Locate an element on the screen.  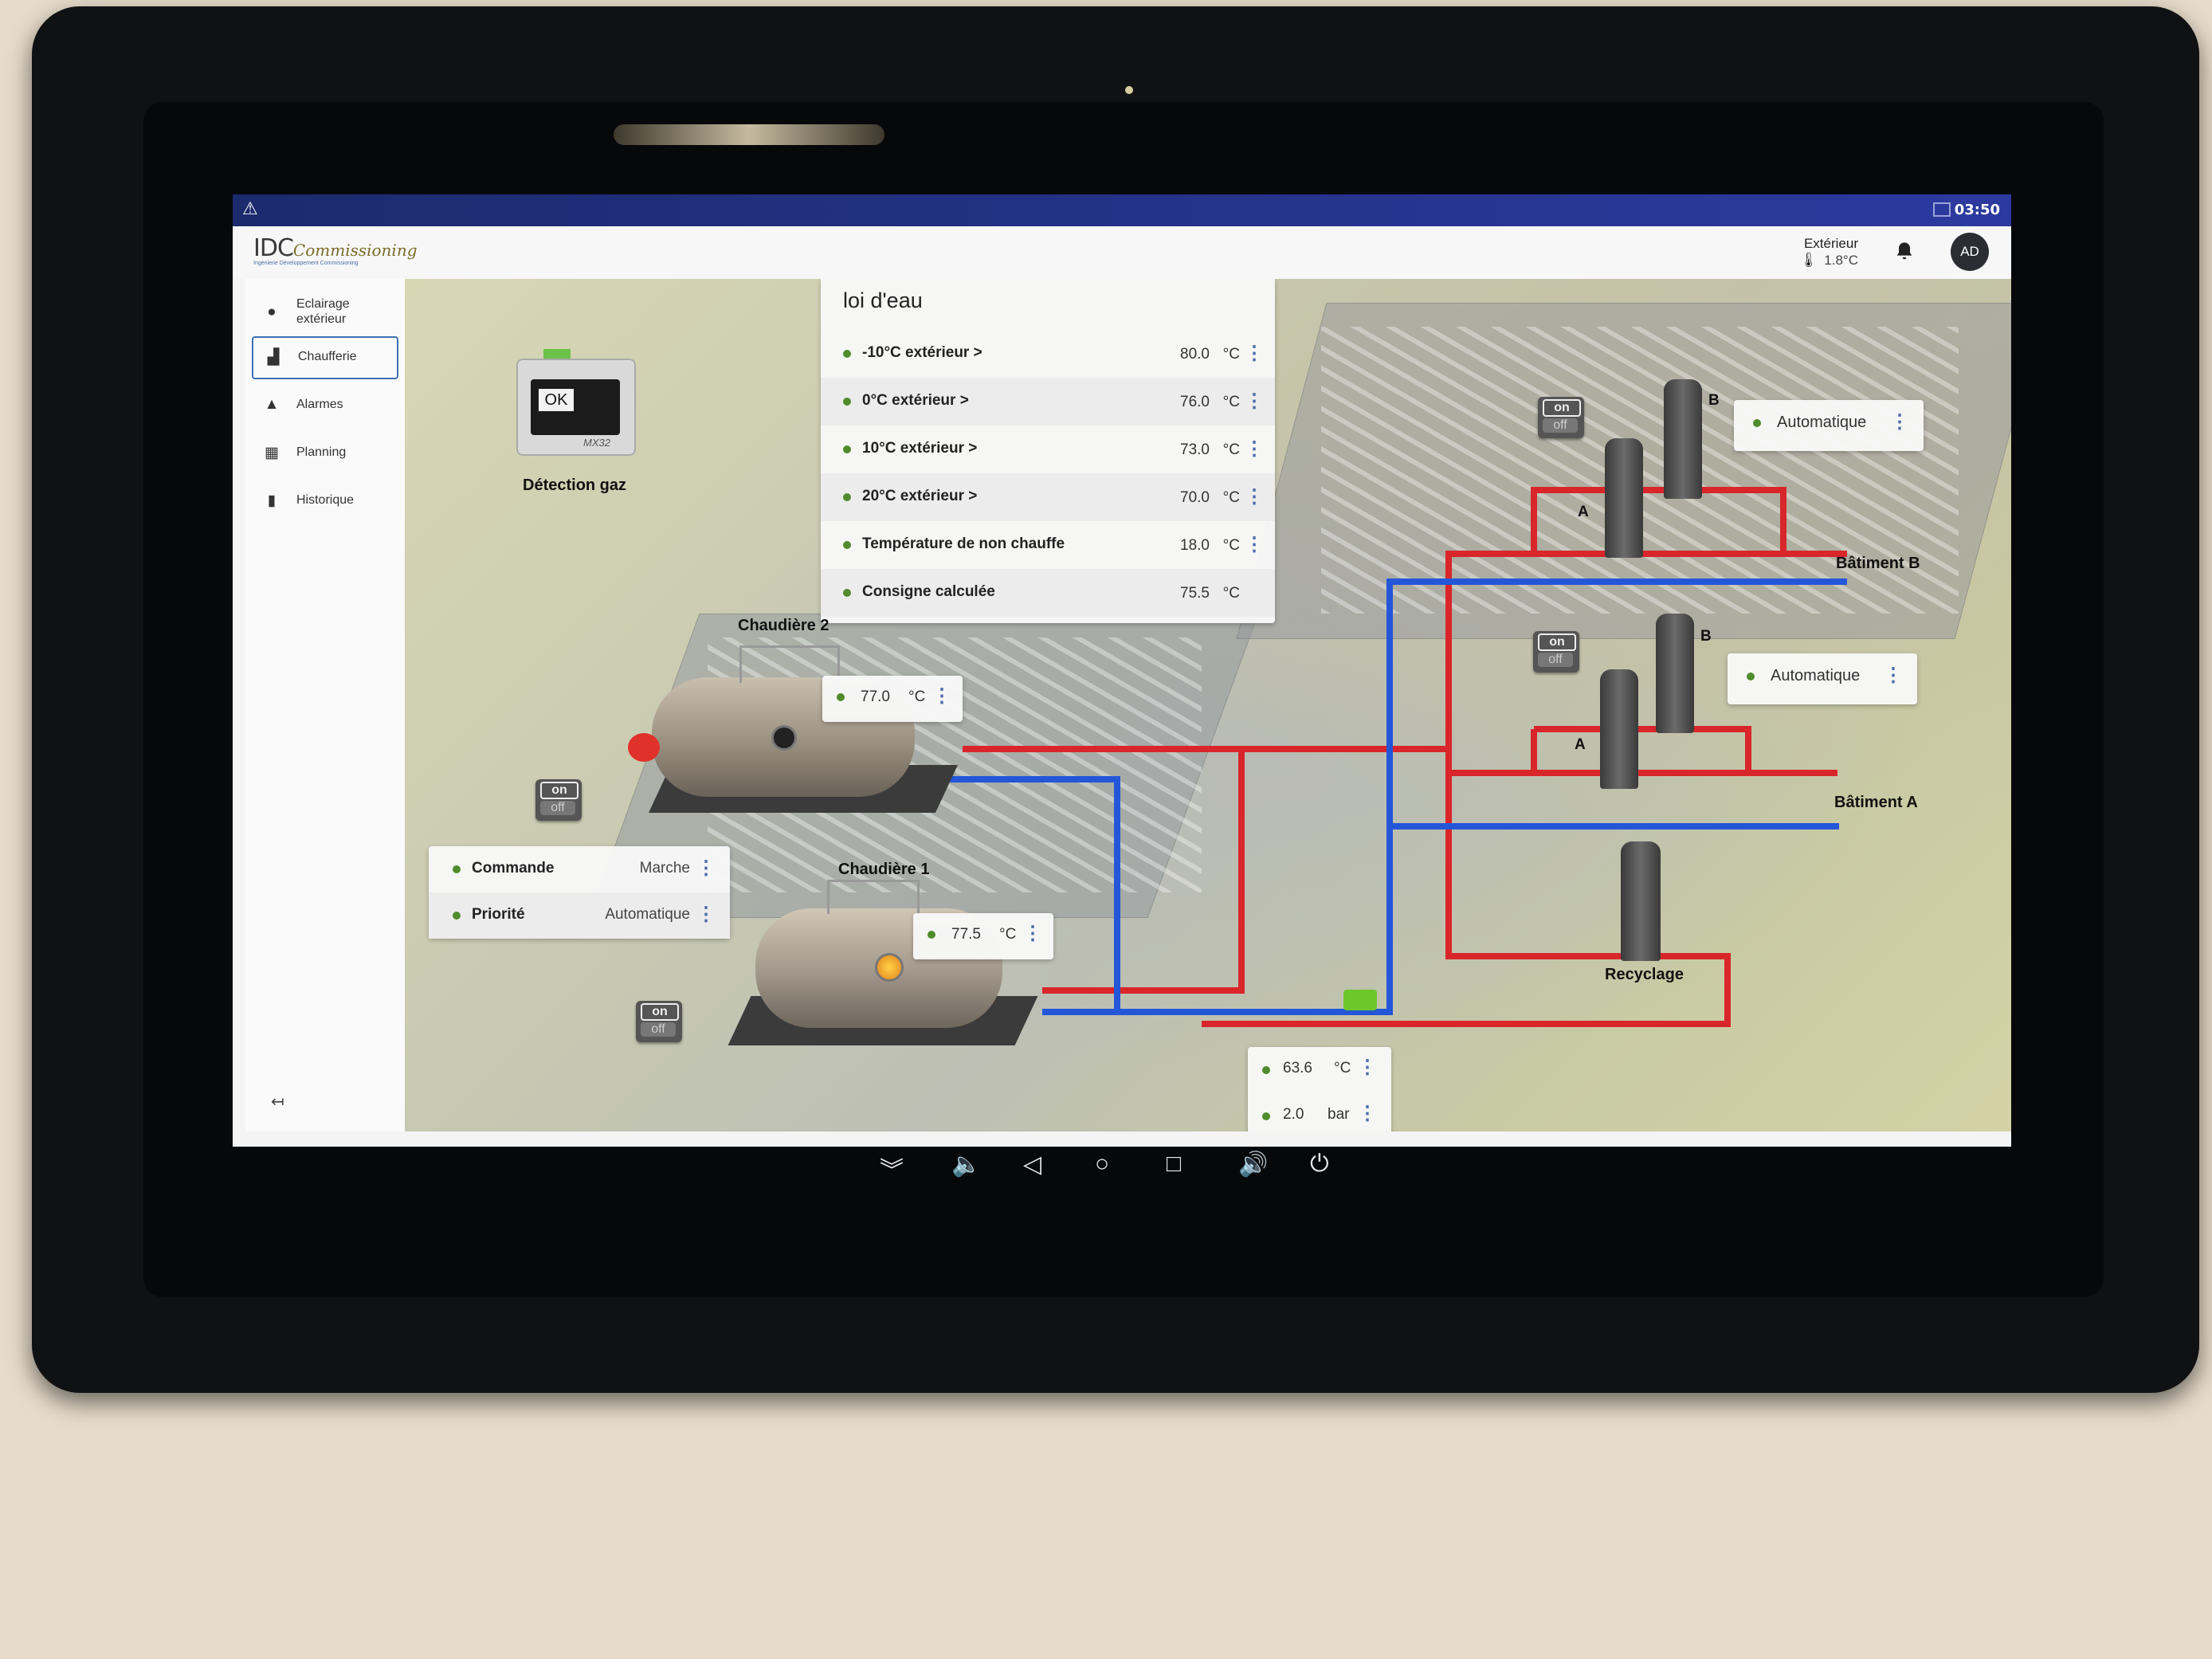
collapse-icon: ︾ is located at coordinates (892, 1168).